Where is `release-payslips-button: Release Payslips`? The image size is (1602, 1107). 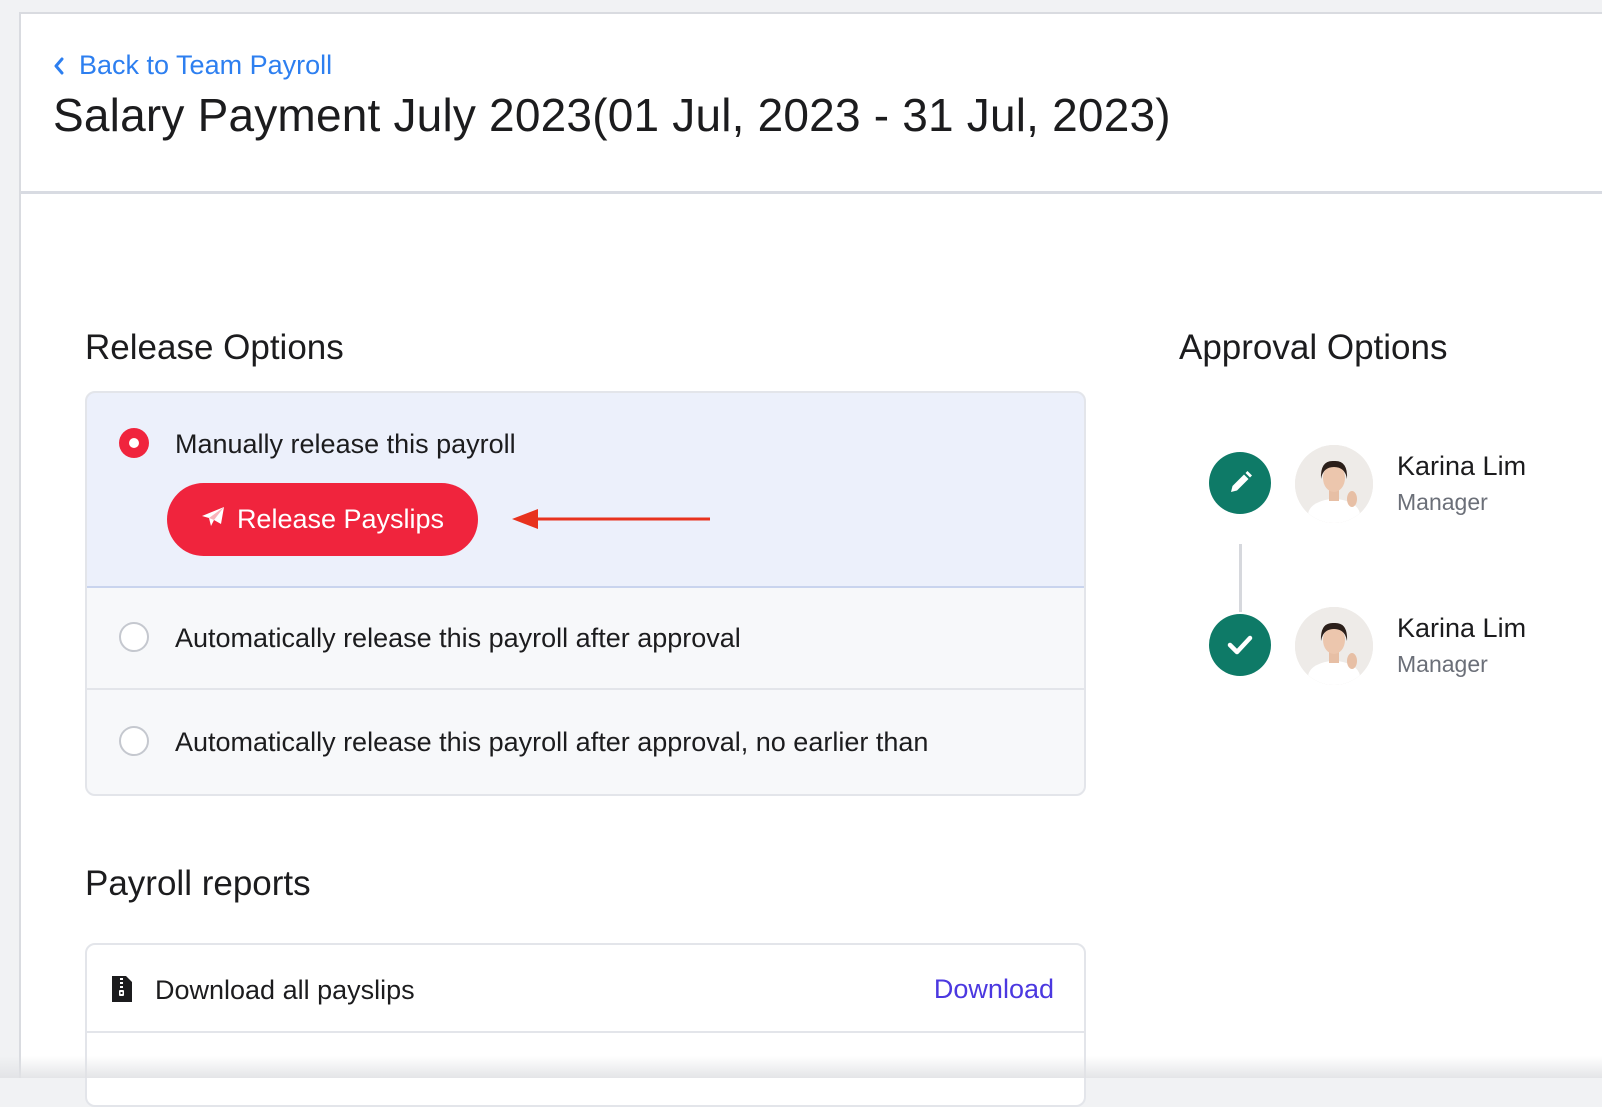
release-payslips-button: Release Payslips is located at coordinates (322, 519).